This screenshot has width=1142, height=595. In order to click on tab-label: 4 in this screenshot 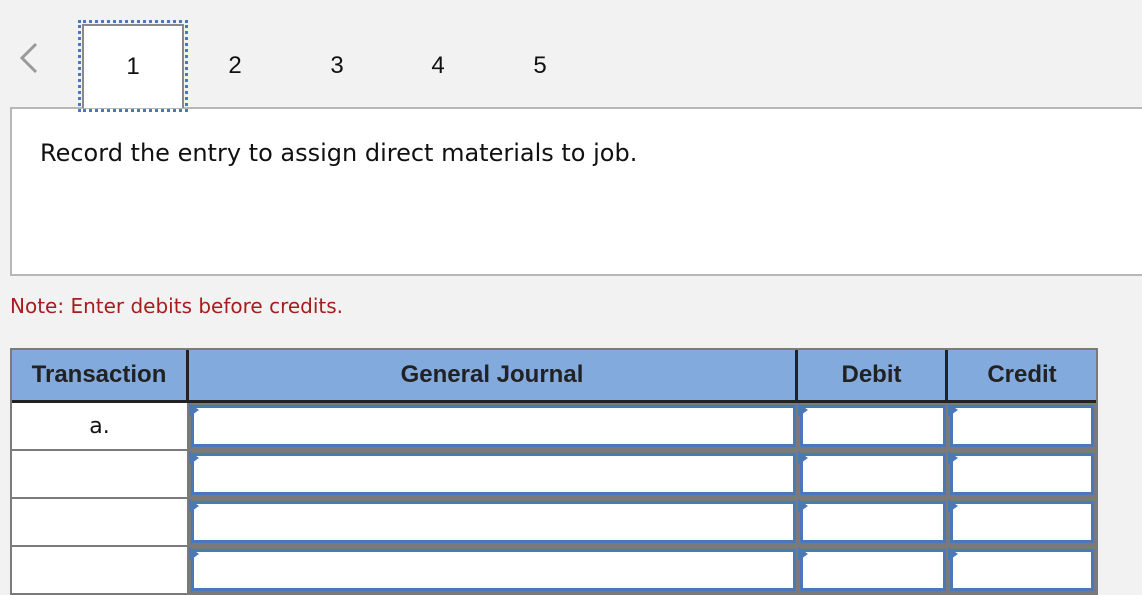, I will do `click(438, 65)`.